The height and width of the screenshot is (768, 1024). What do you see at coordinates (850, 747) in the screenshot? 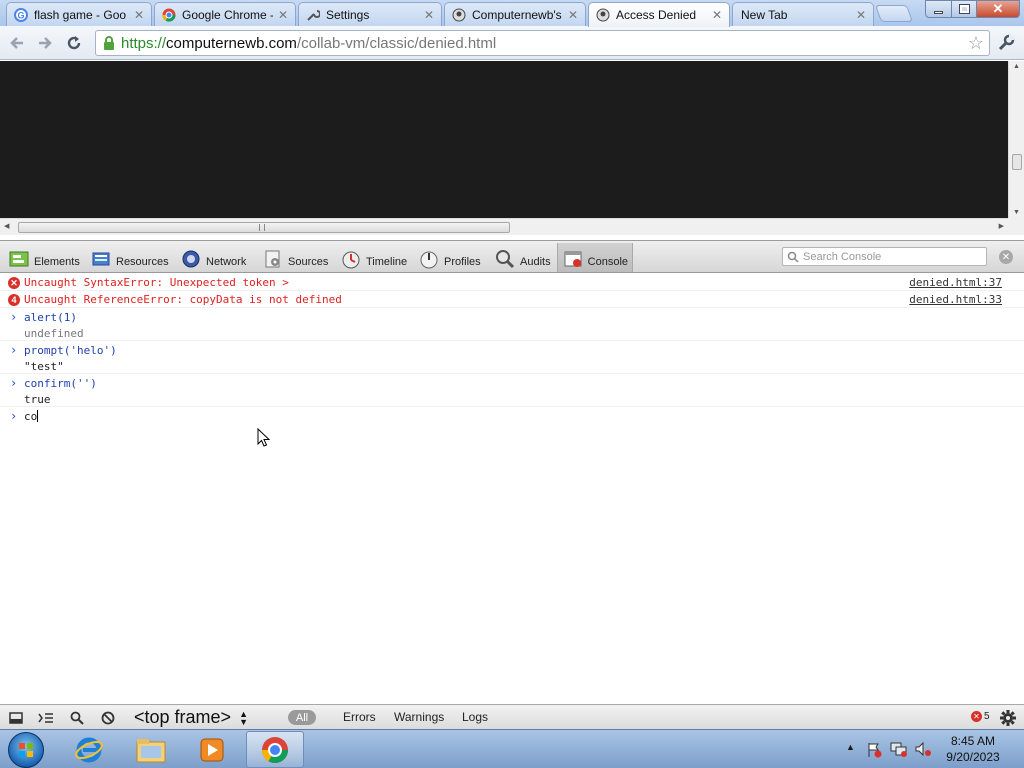
I see `show-hidden-icons-icon: ▲` at bounding box center [850, 747].